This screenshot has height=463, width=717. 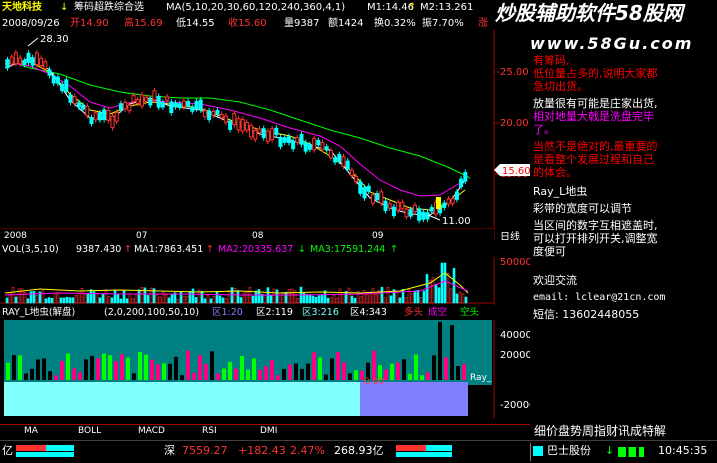 I want to click on tab-ma: MA, so click(x=31, y=431).